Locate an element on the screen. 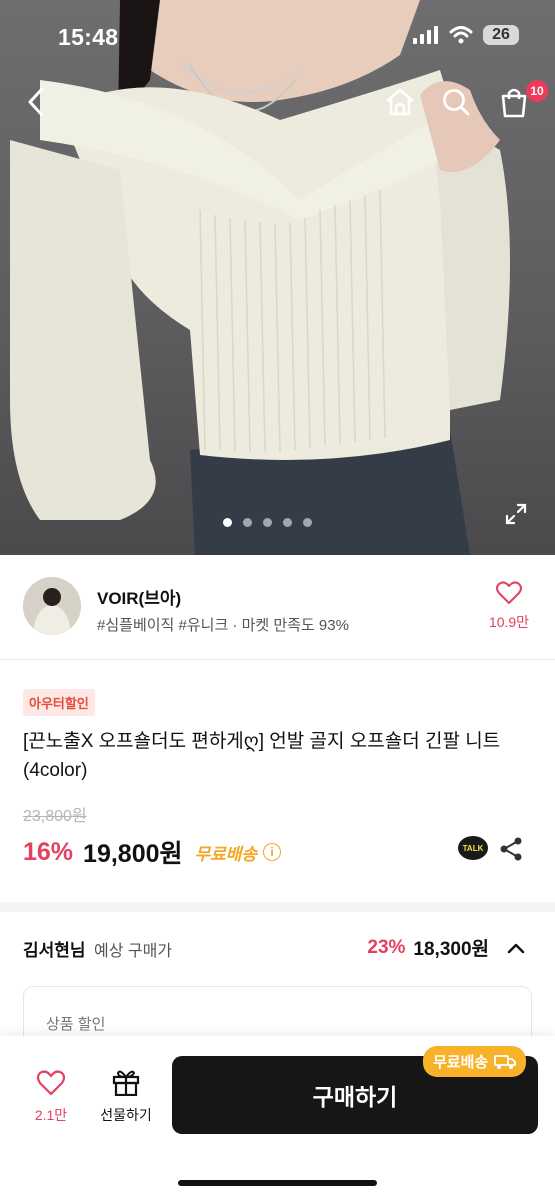  gift-button: 선물하기 is located at coordinates (126, 1096).